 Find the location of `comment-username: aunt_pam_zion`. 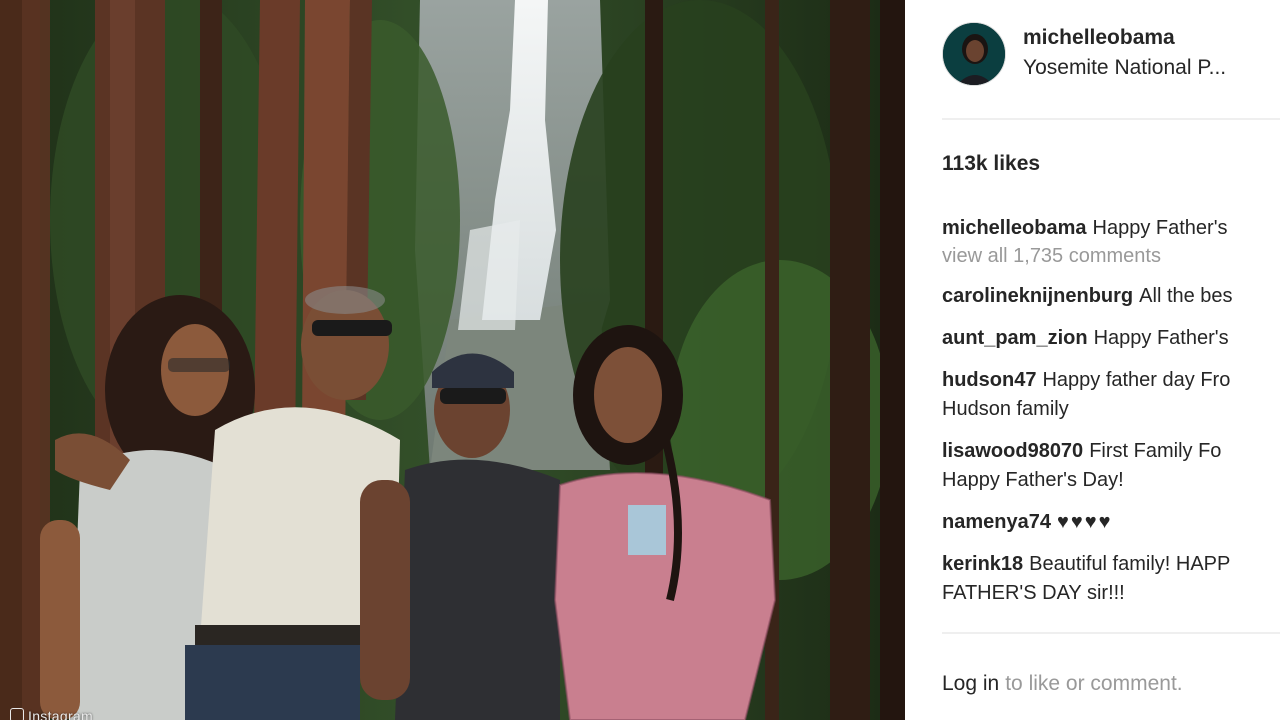

comment-username: aunt_pam_zion is located at coordinates (1015, 338).